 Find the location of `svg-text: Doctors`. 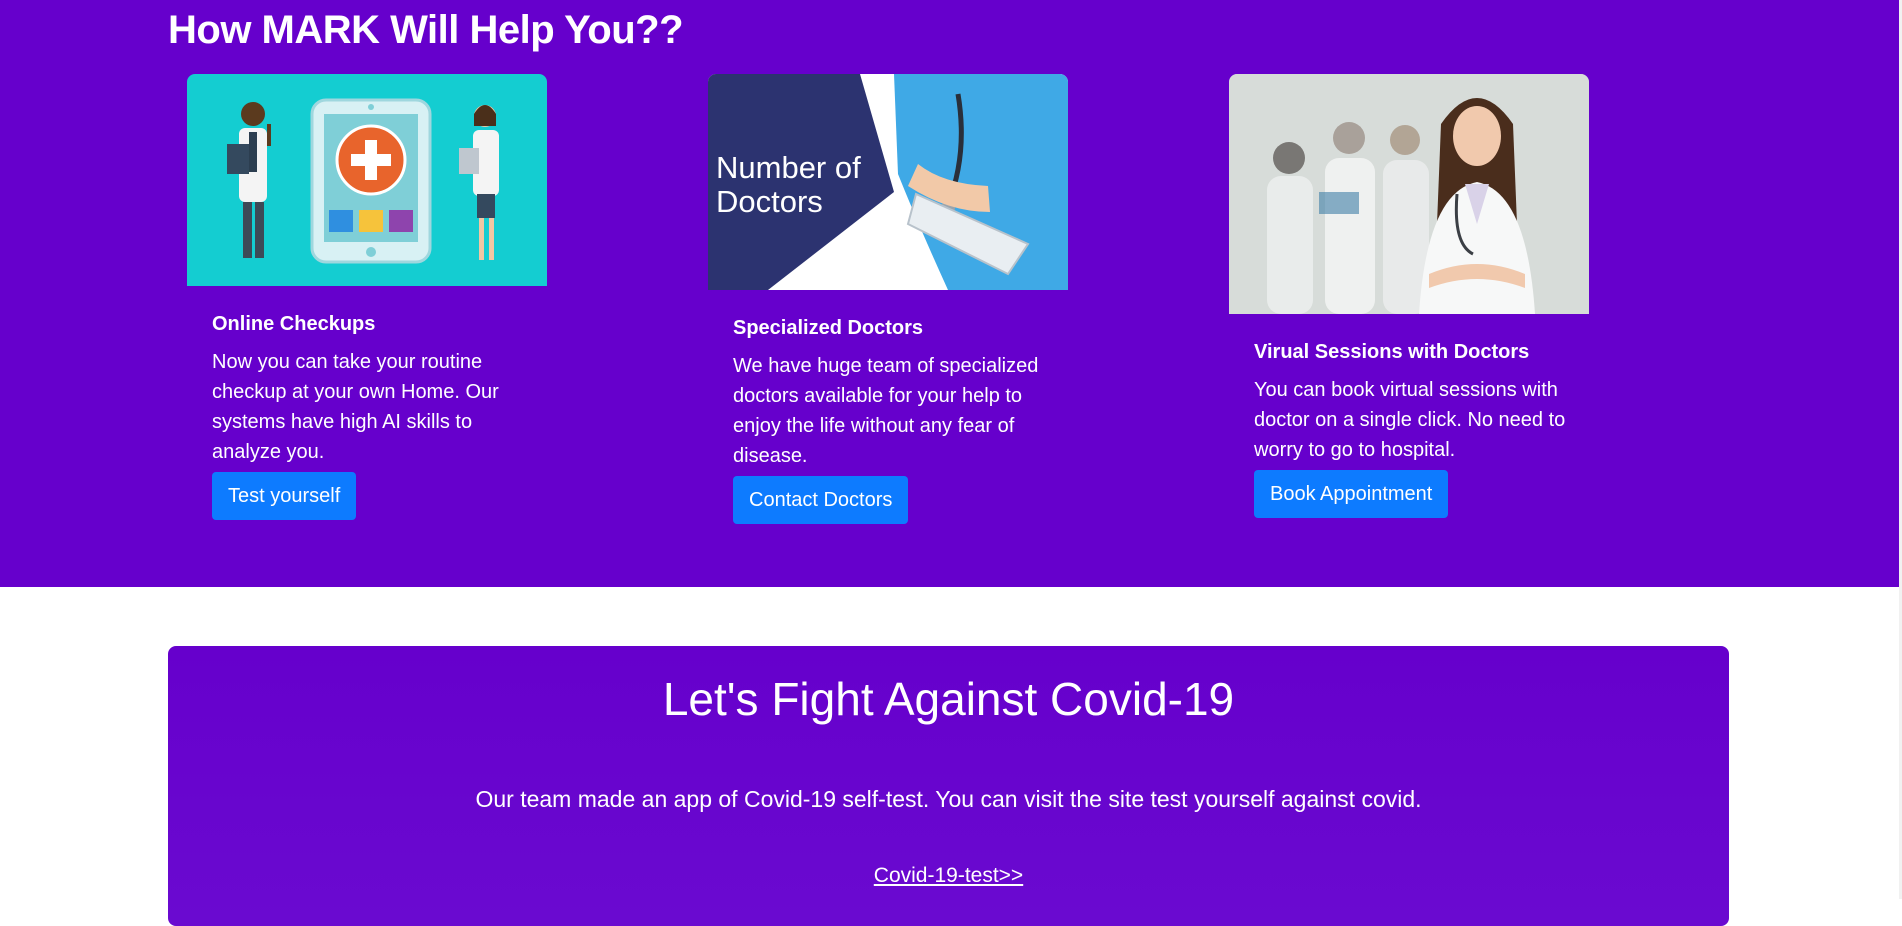

svg-text: Doctors is located at coordinates (769, 201).